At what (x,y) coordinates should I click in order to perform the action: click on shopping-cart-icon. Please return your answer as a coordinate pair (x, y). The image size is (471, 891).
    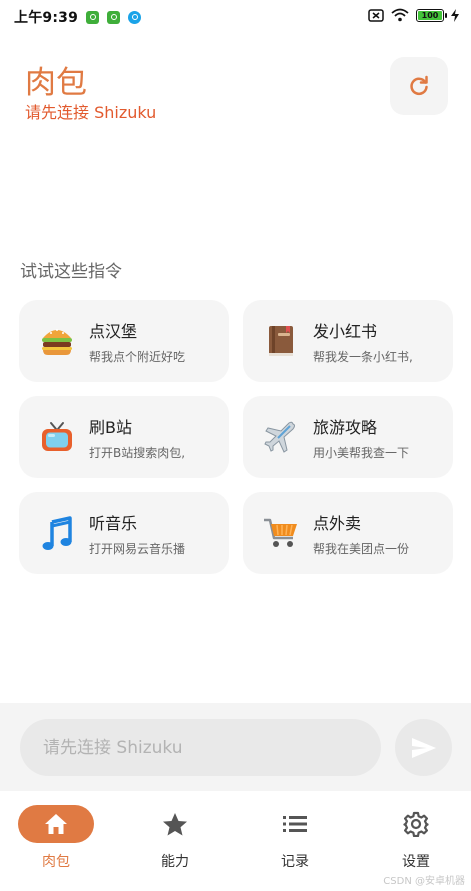
    Looking at the image, I should click on (281, 533).